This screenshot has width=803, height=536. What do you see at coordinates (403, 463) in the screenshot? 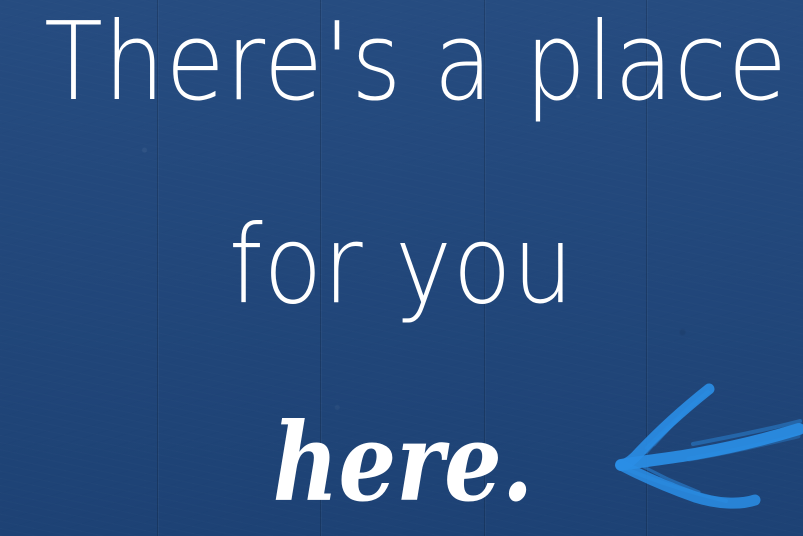
I see `headline-emphasis: here.` at bounding box center [403, 463].